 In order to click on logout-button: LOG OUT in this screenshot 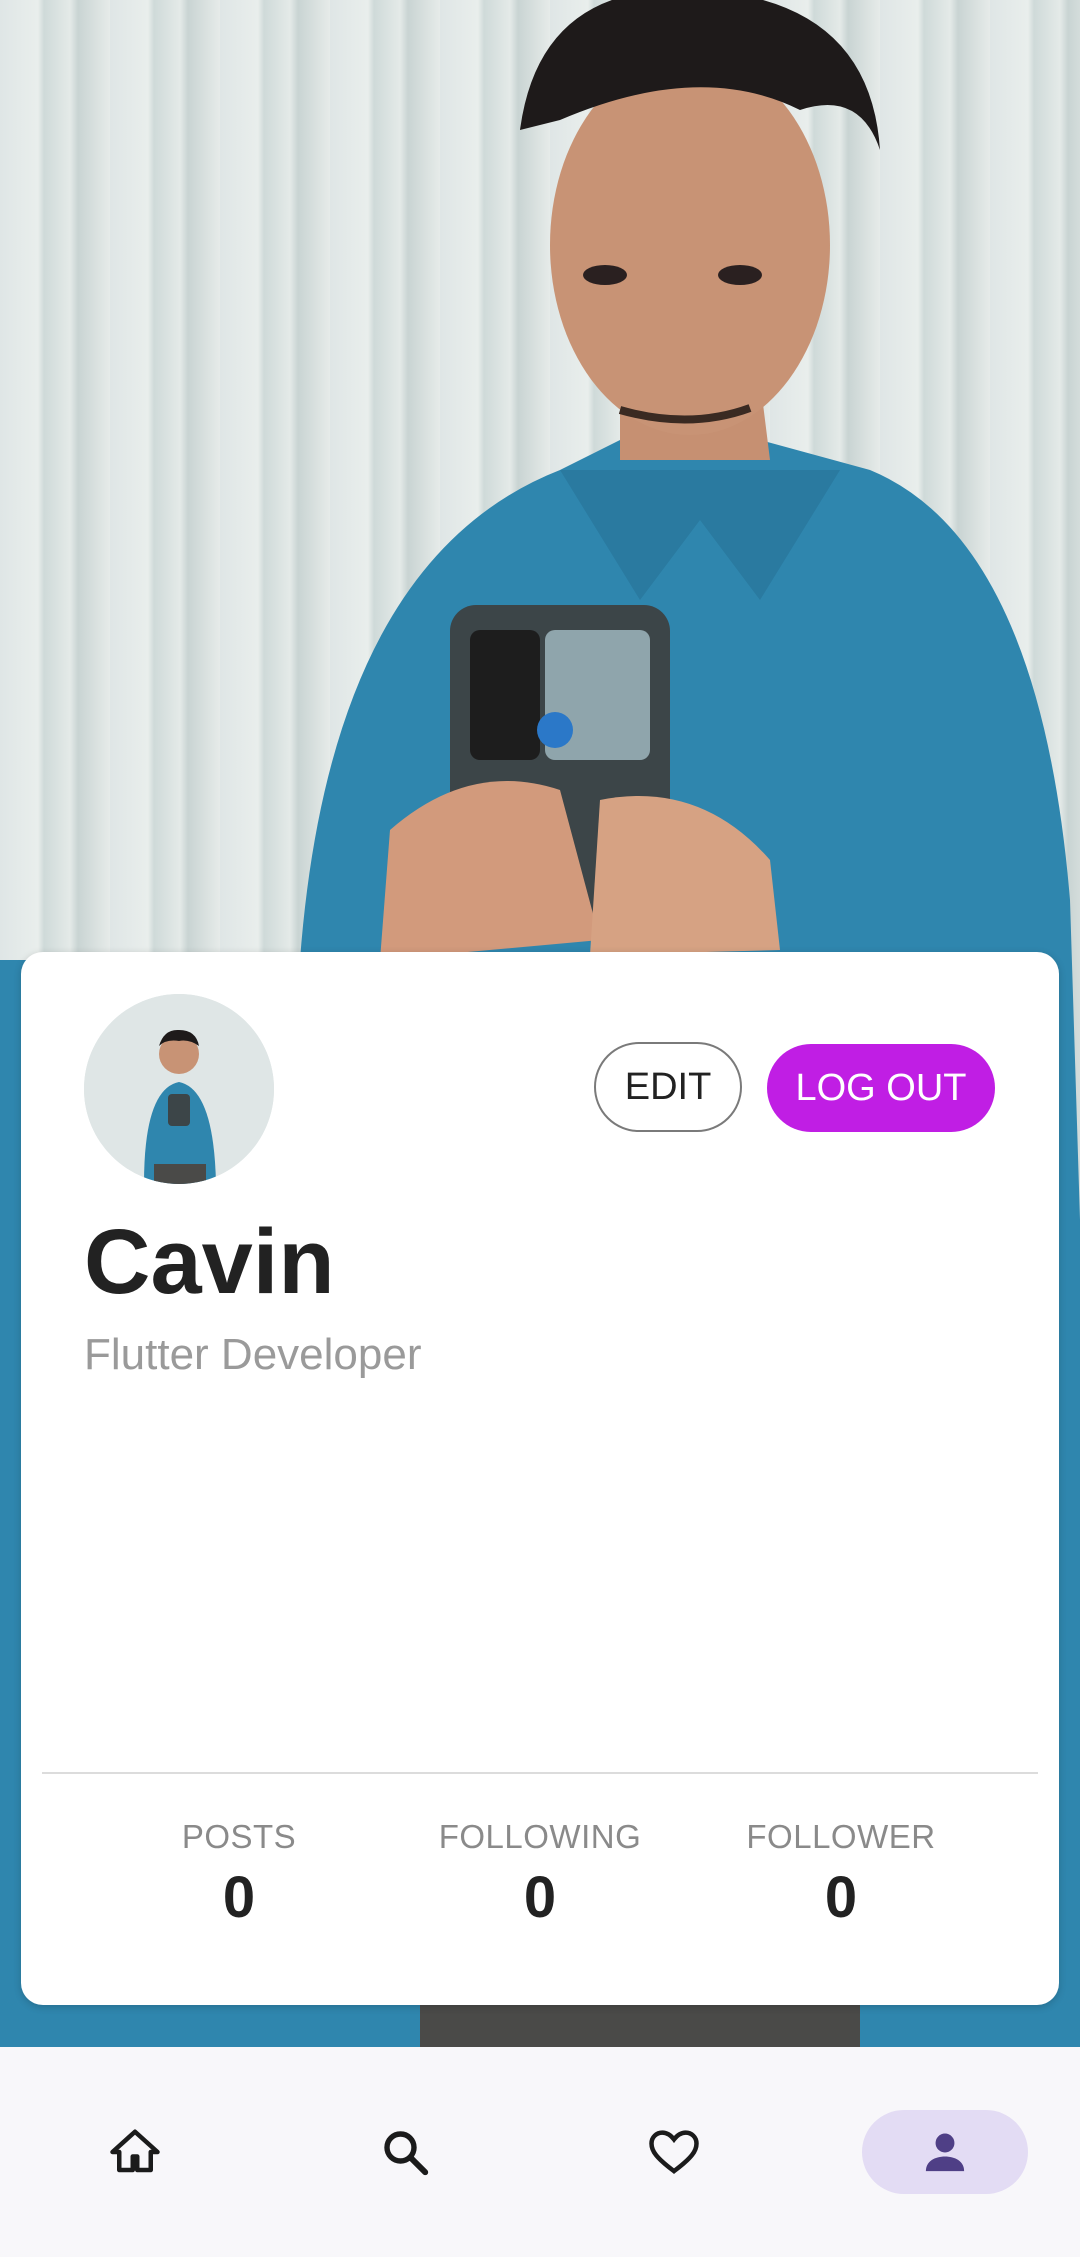, I will do `click(881, 1088)`.